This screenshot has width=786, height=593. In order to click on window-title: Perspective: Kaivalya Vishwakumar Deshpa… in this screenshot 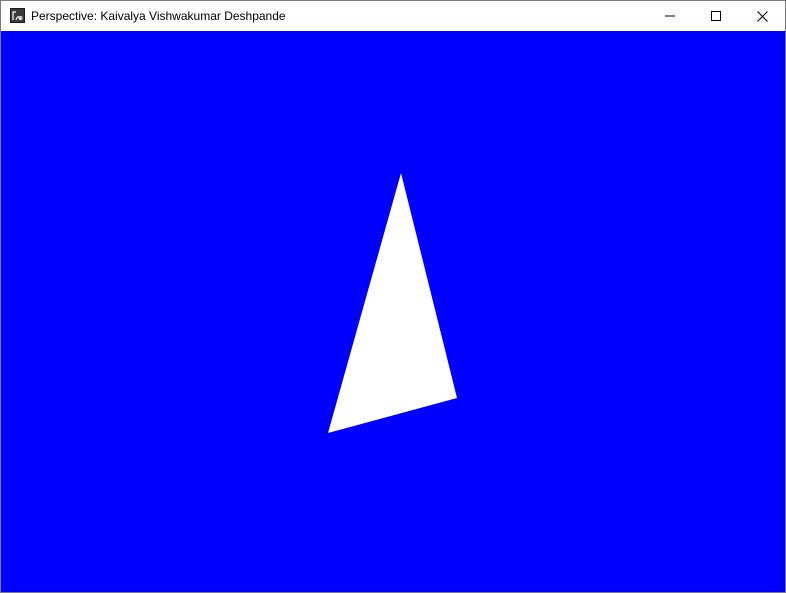, I will do `click(158, 16)`.